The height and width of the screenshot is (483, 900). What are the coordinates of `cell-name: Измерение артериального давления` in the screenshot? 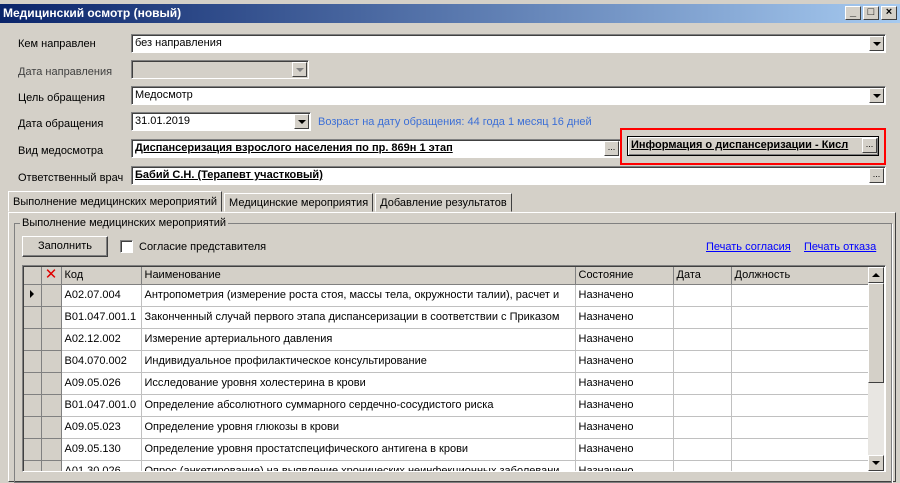 It's located at (358, 339).